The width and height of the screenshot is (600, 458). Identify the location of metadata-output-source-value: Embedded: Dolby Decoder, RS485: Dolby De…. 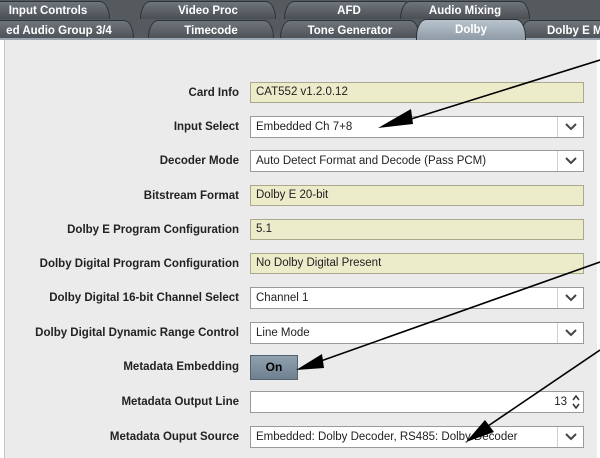
(387, 437).